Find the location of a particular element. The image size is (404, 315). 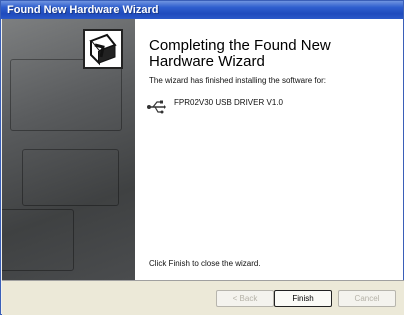

page-title: Completing the Found New Hardware Wizard is located at coordinates (240, 53).